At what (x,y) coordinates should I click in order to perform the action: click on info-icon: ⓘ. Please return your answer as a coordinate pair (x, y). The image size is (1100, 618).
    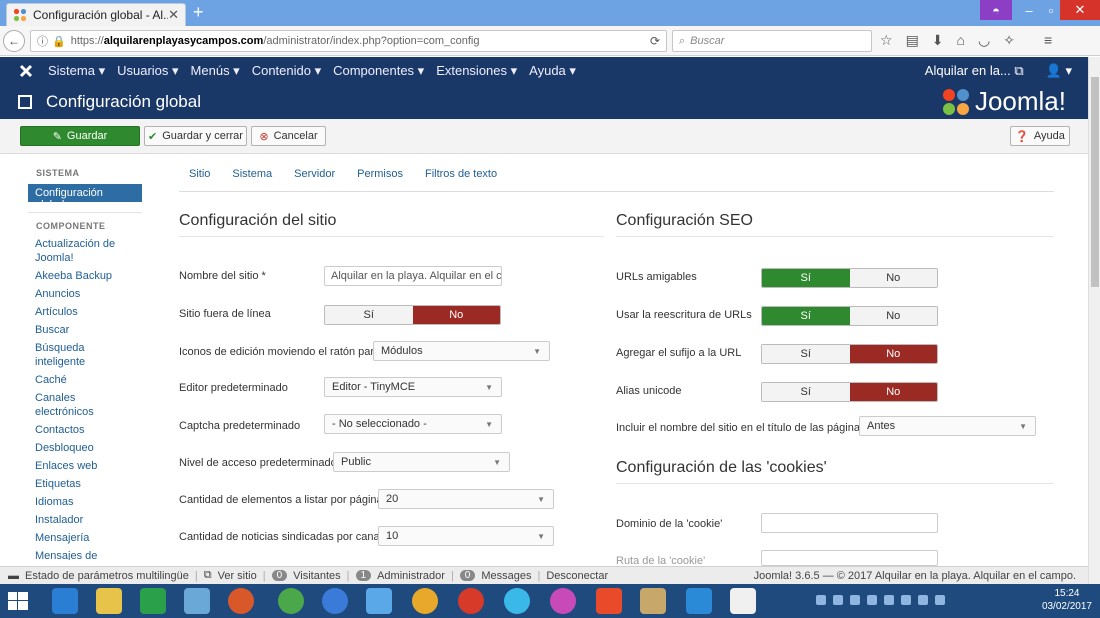
    Looking at the image, I should click on (42, 41).